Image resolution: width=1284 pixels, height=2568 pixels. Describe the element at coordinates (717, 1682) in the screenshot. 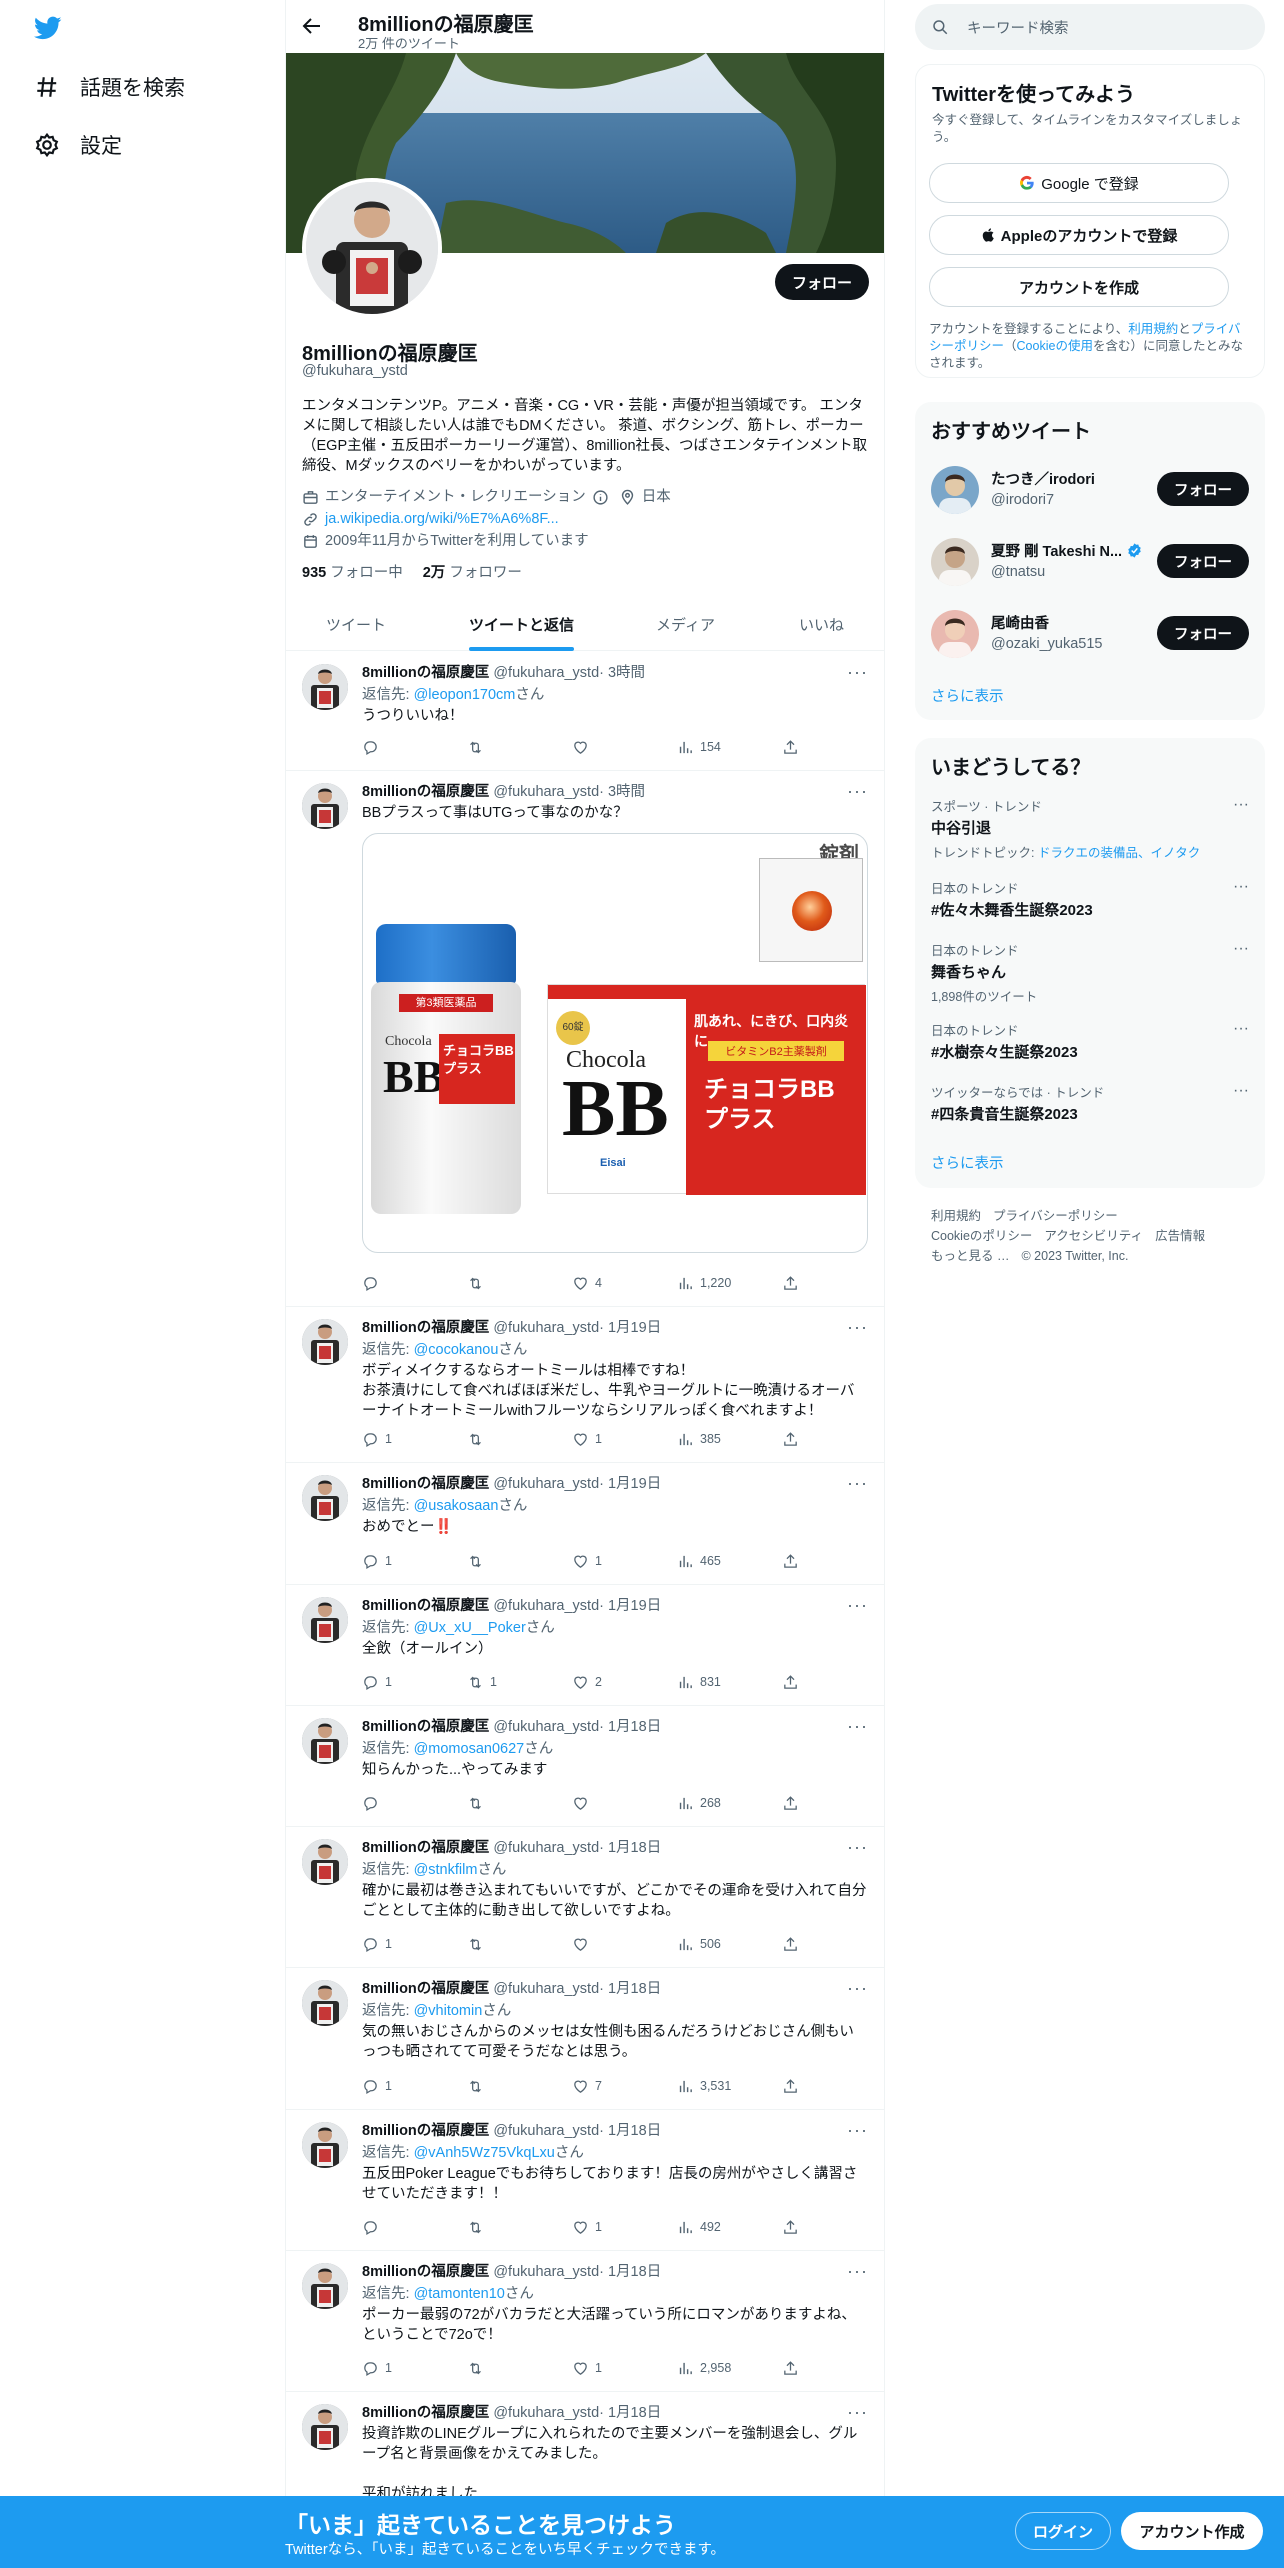

I see `views-button: 831` at that location.